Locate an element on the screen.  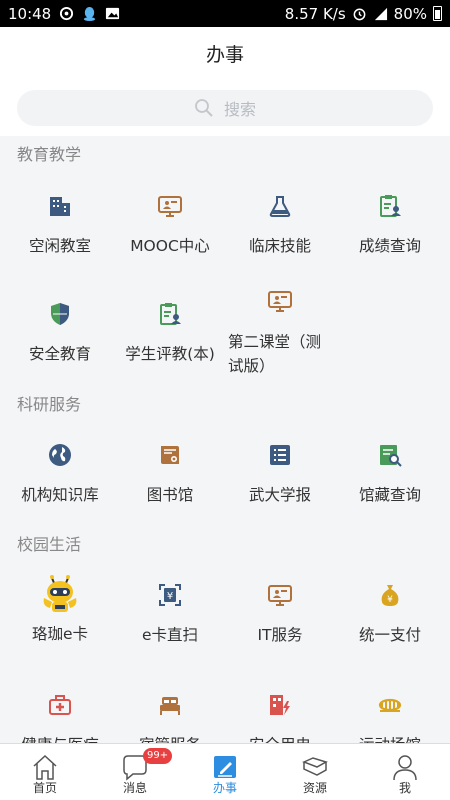
stadium-icon is located at coordinates (390, 705).